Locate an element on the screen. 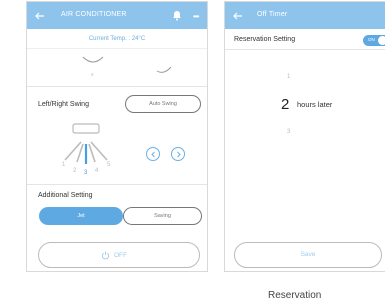 This screenshot has height=307, width=385. swing-left-button is located at coordinates (153, 154).